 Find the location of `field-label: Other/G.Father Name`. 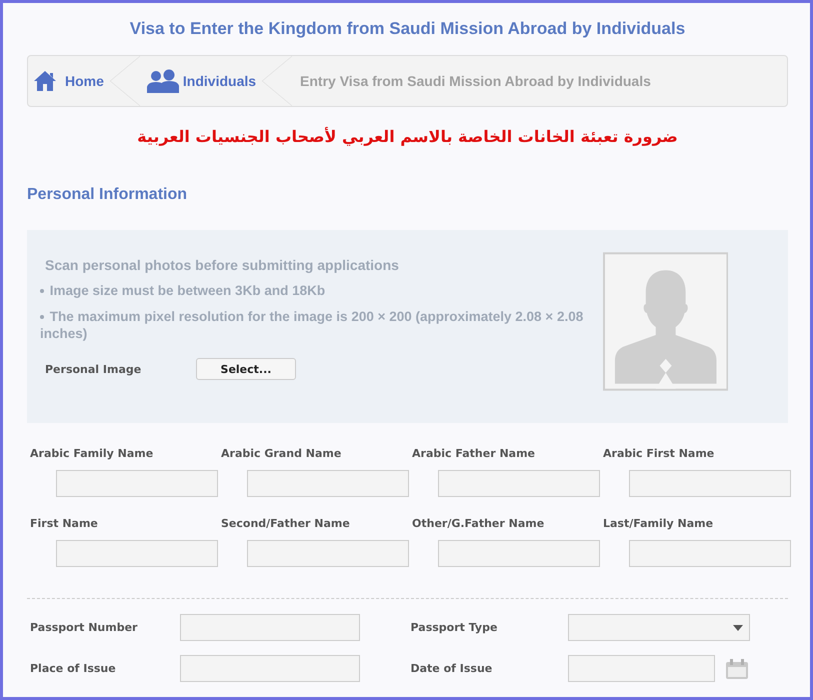

field-label: Other/G.Father Name is located at coordinates (479, 523).